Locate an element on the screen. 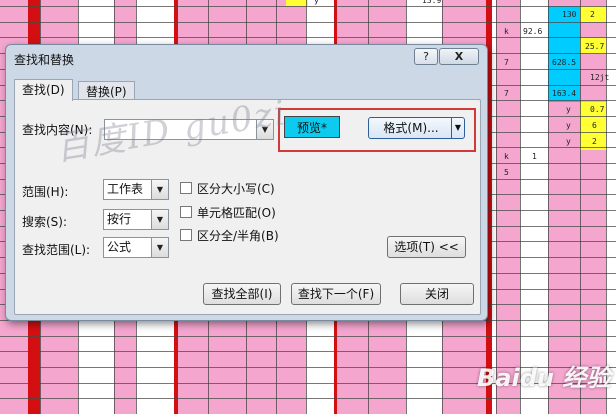  within-value: 工作表 is located at coordinates (125, 189).